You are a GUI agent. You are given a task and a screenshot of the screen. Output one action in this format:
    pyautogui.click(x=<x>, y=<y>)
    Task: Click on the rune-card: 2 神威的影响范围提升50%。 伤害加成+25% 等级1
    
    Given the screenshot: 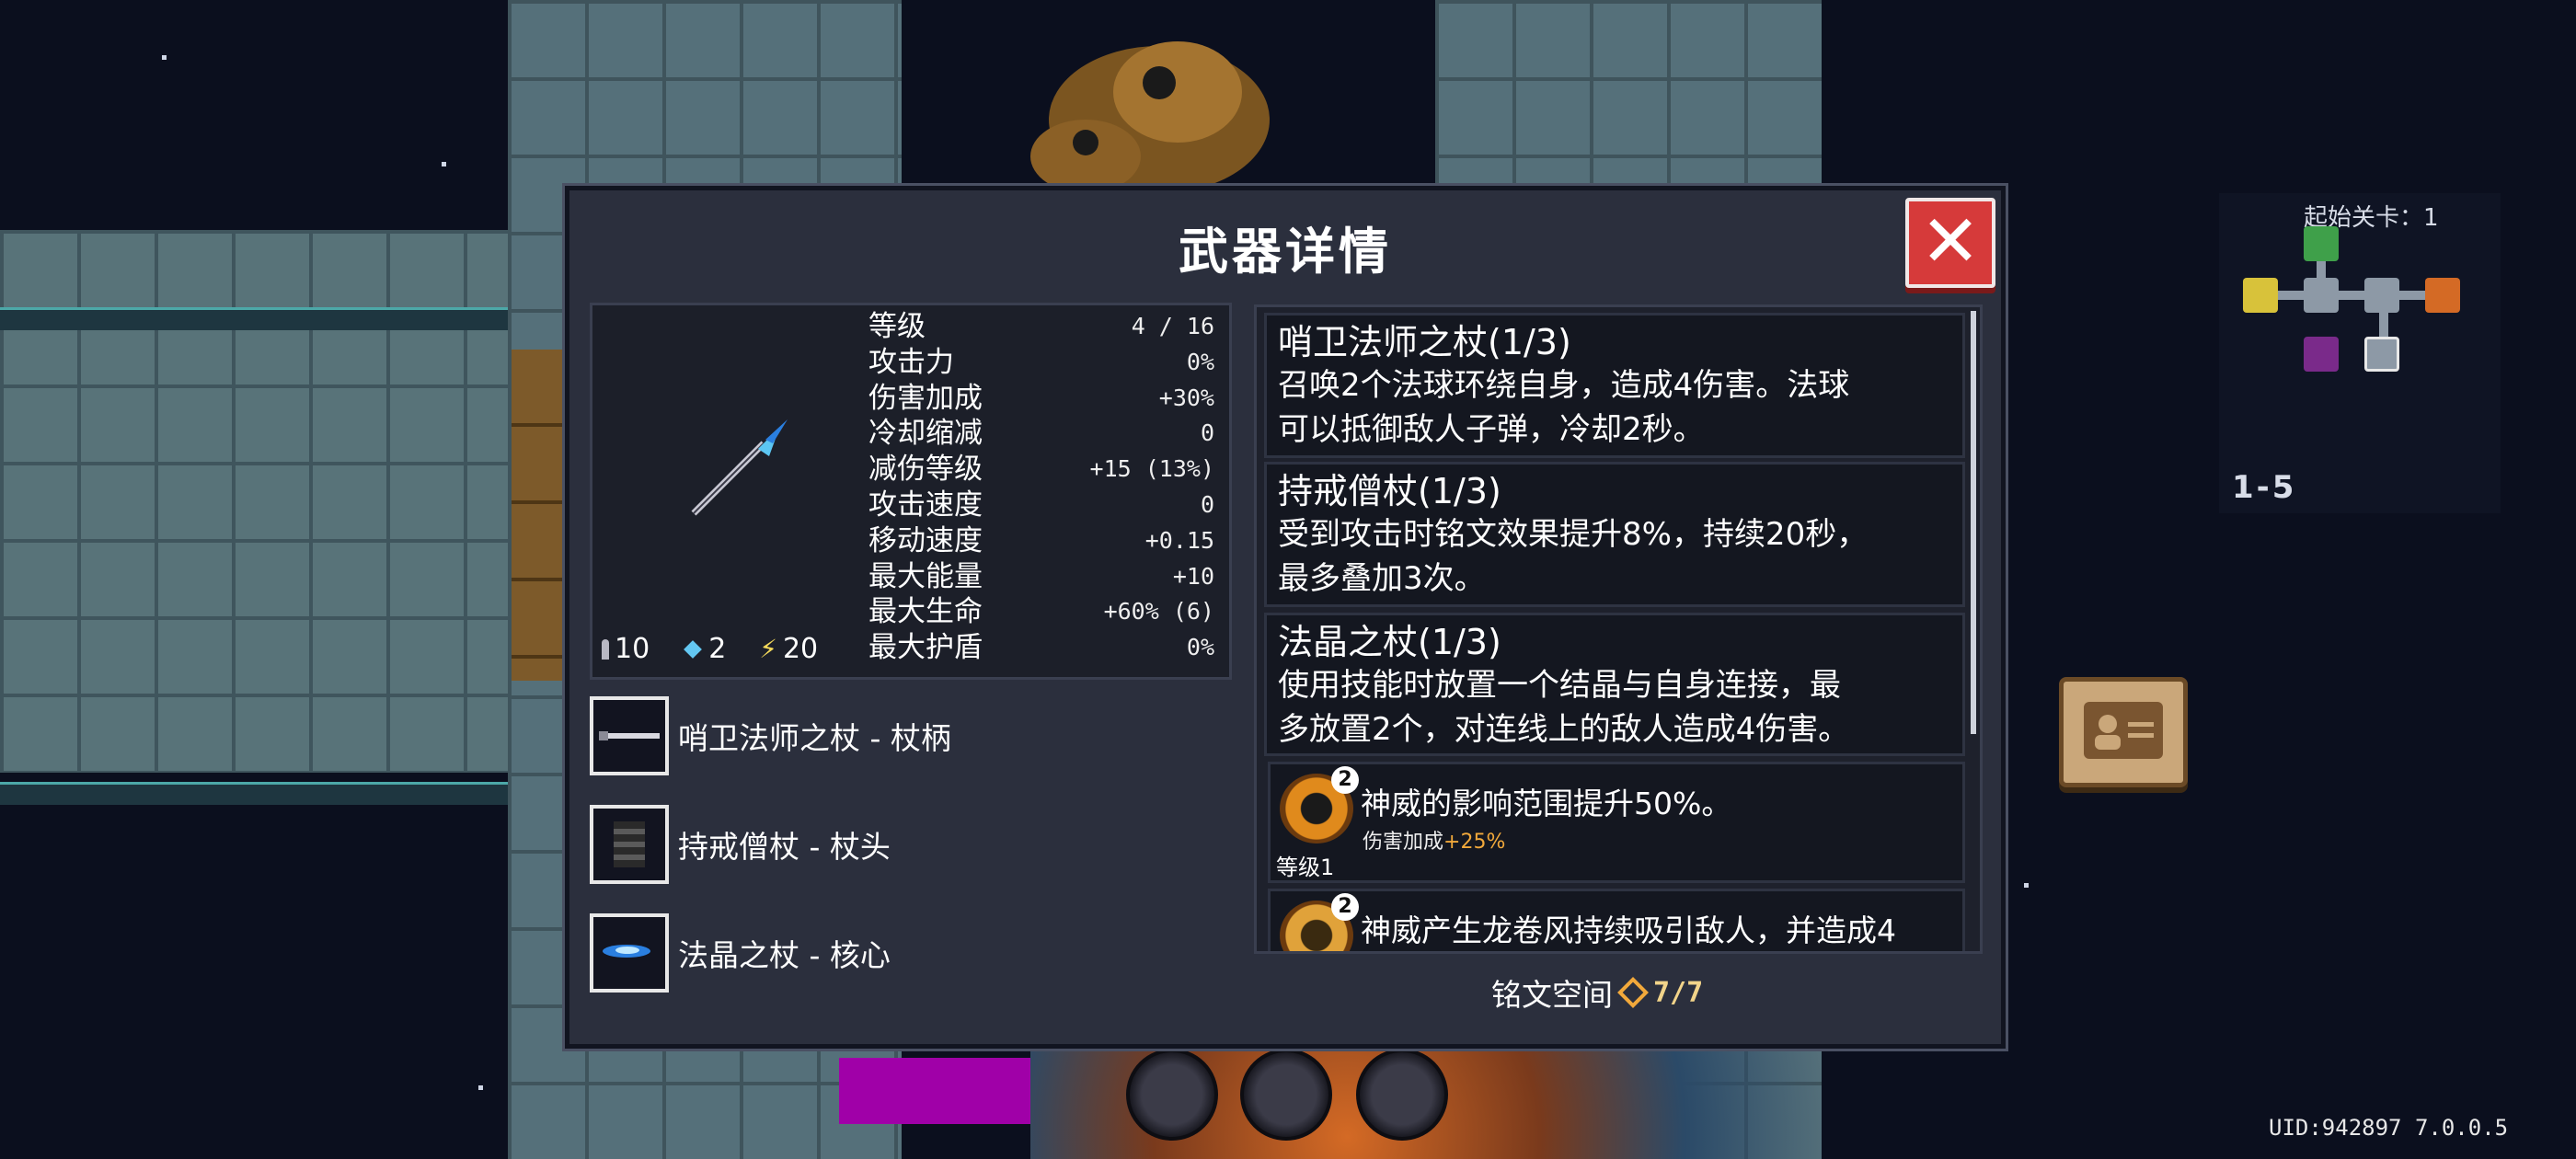 What is the action you would take?
    pyautogui.click(x=1616, y=822)
    